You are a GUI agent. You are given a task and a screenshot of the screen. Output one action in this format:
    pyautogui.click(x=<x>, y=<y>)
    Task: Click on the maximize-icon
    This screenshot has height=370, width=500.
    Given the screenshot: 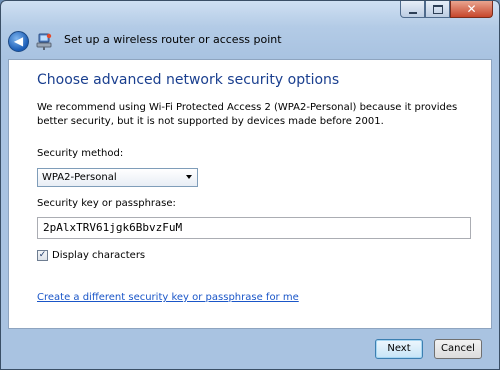 What is the action you would take?
    pyautogui.click(x=437, y=9)
    